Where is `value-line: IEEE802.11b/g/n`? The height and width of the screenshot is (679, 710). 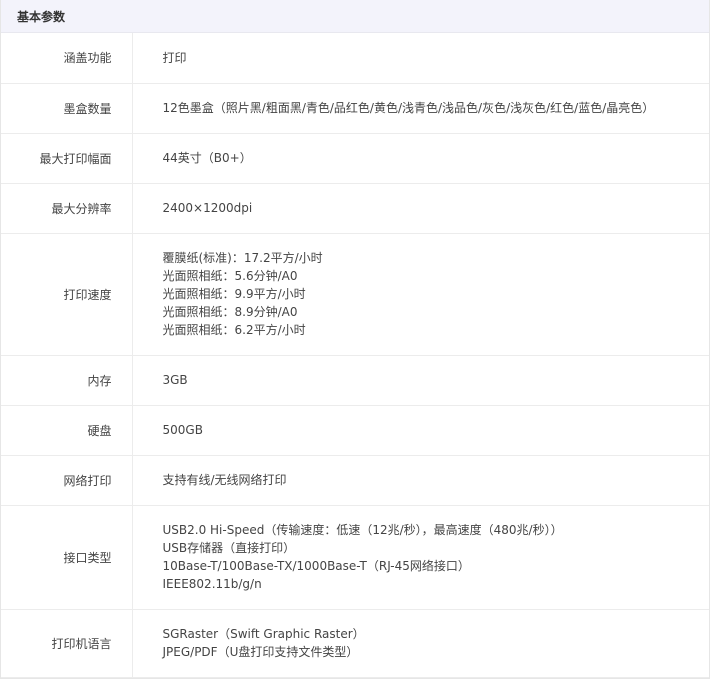 value-line: IEEE802.11b/g/n is located at coordinates (212, 584).